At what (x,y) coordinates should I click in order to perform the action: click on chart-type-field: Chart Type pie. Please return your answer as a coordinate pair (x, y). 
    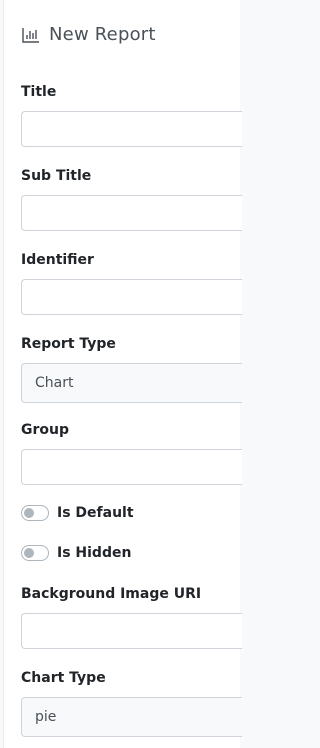
    Looking at the image, I should click on (131, 703).